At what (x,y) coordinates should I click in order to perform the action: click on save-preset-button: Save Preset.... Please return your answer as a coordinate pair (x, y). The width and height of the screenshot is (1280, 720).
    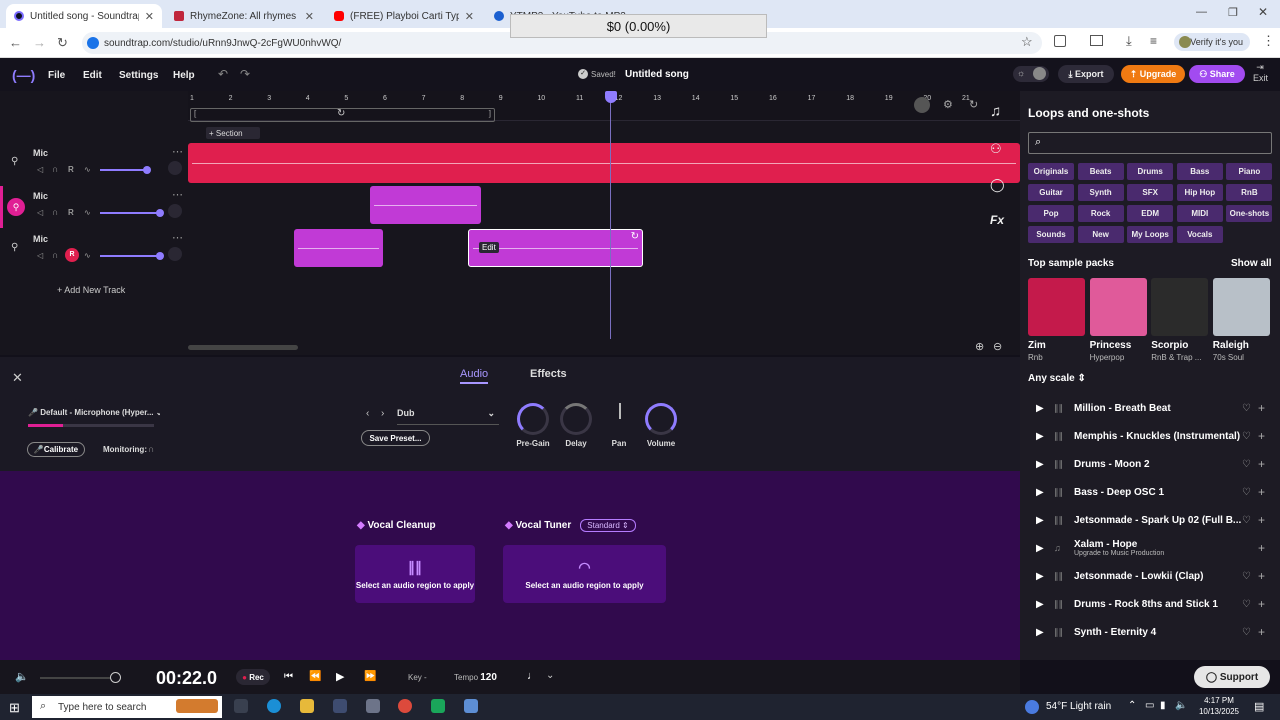
    Looking at the image, I should click on (395, 438).